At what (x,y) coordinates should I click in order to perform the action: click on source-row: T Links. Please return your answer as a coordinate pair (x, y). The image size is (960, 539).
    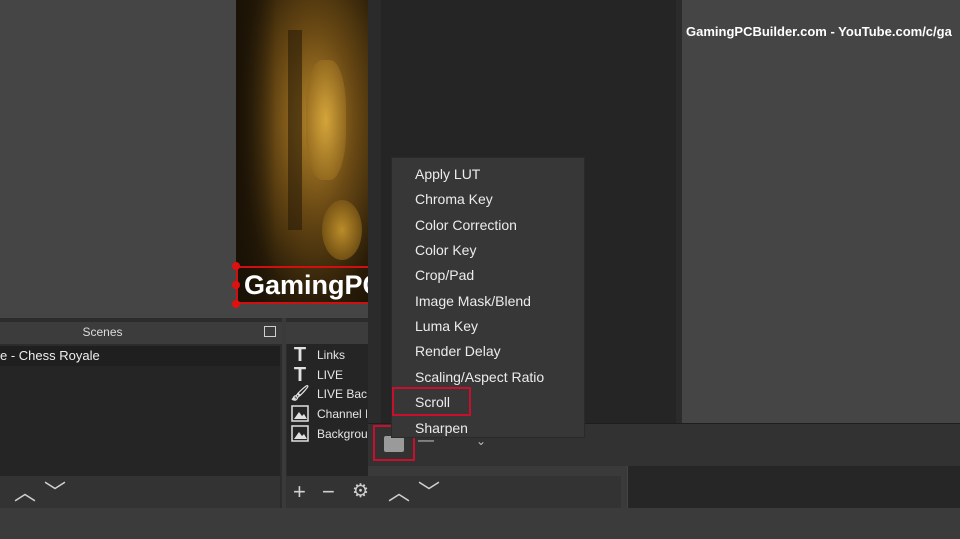
    Looking at the image, I should click on (329, 355).